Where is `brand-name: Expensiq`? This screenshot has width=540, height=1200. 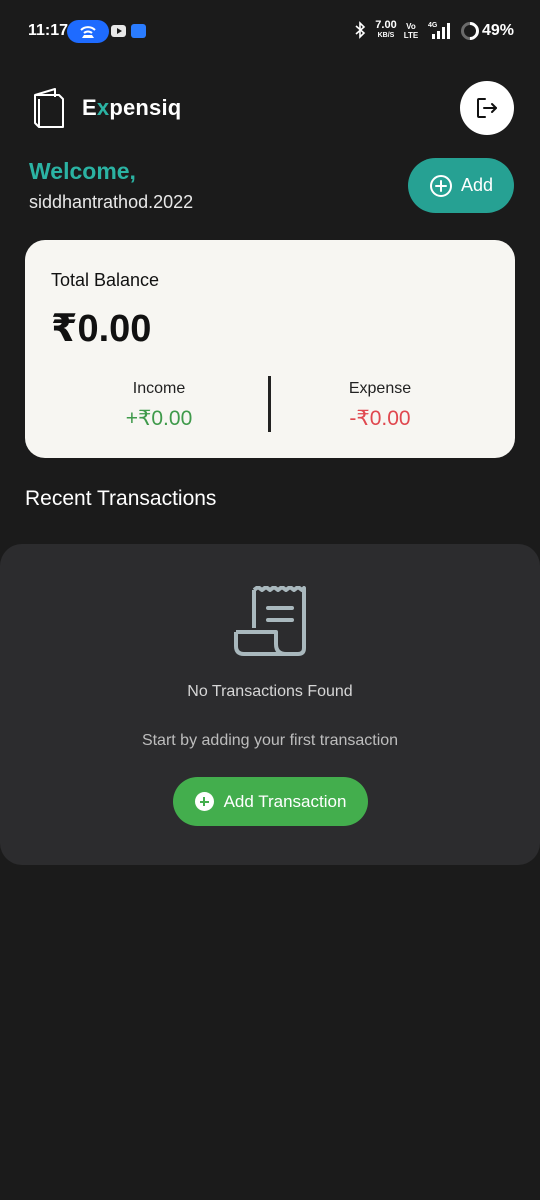
brand-name: Expensiq is located at coordinates (132, 107).